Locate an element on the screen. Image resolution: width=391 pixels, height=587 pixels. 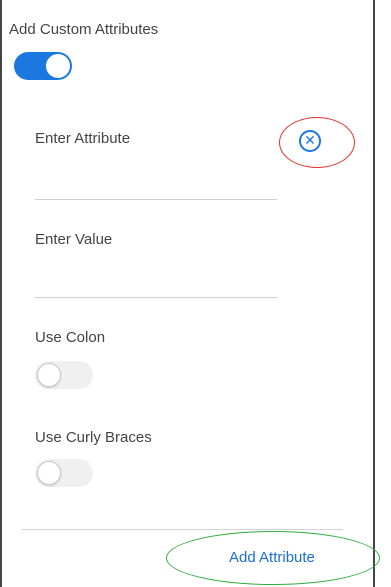
use-colon-toggle is located at coordinates (64, 375).